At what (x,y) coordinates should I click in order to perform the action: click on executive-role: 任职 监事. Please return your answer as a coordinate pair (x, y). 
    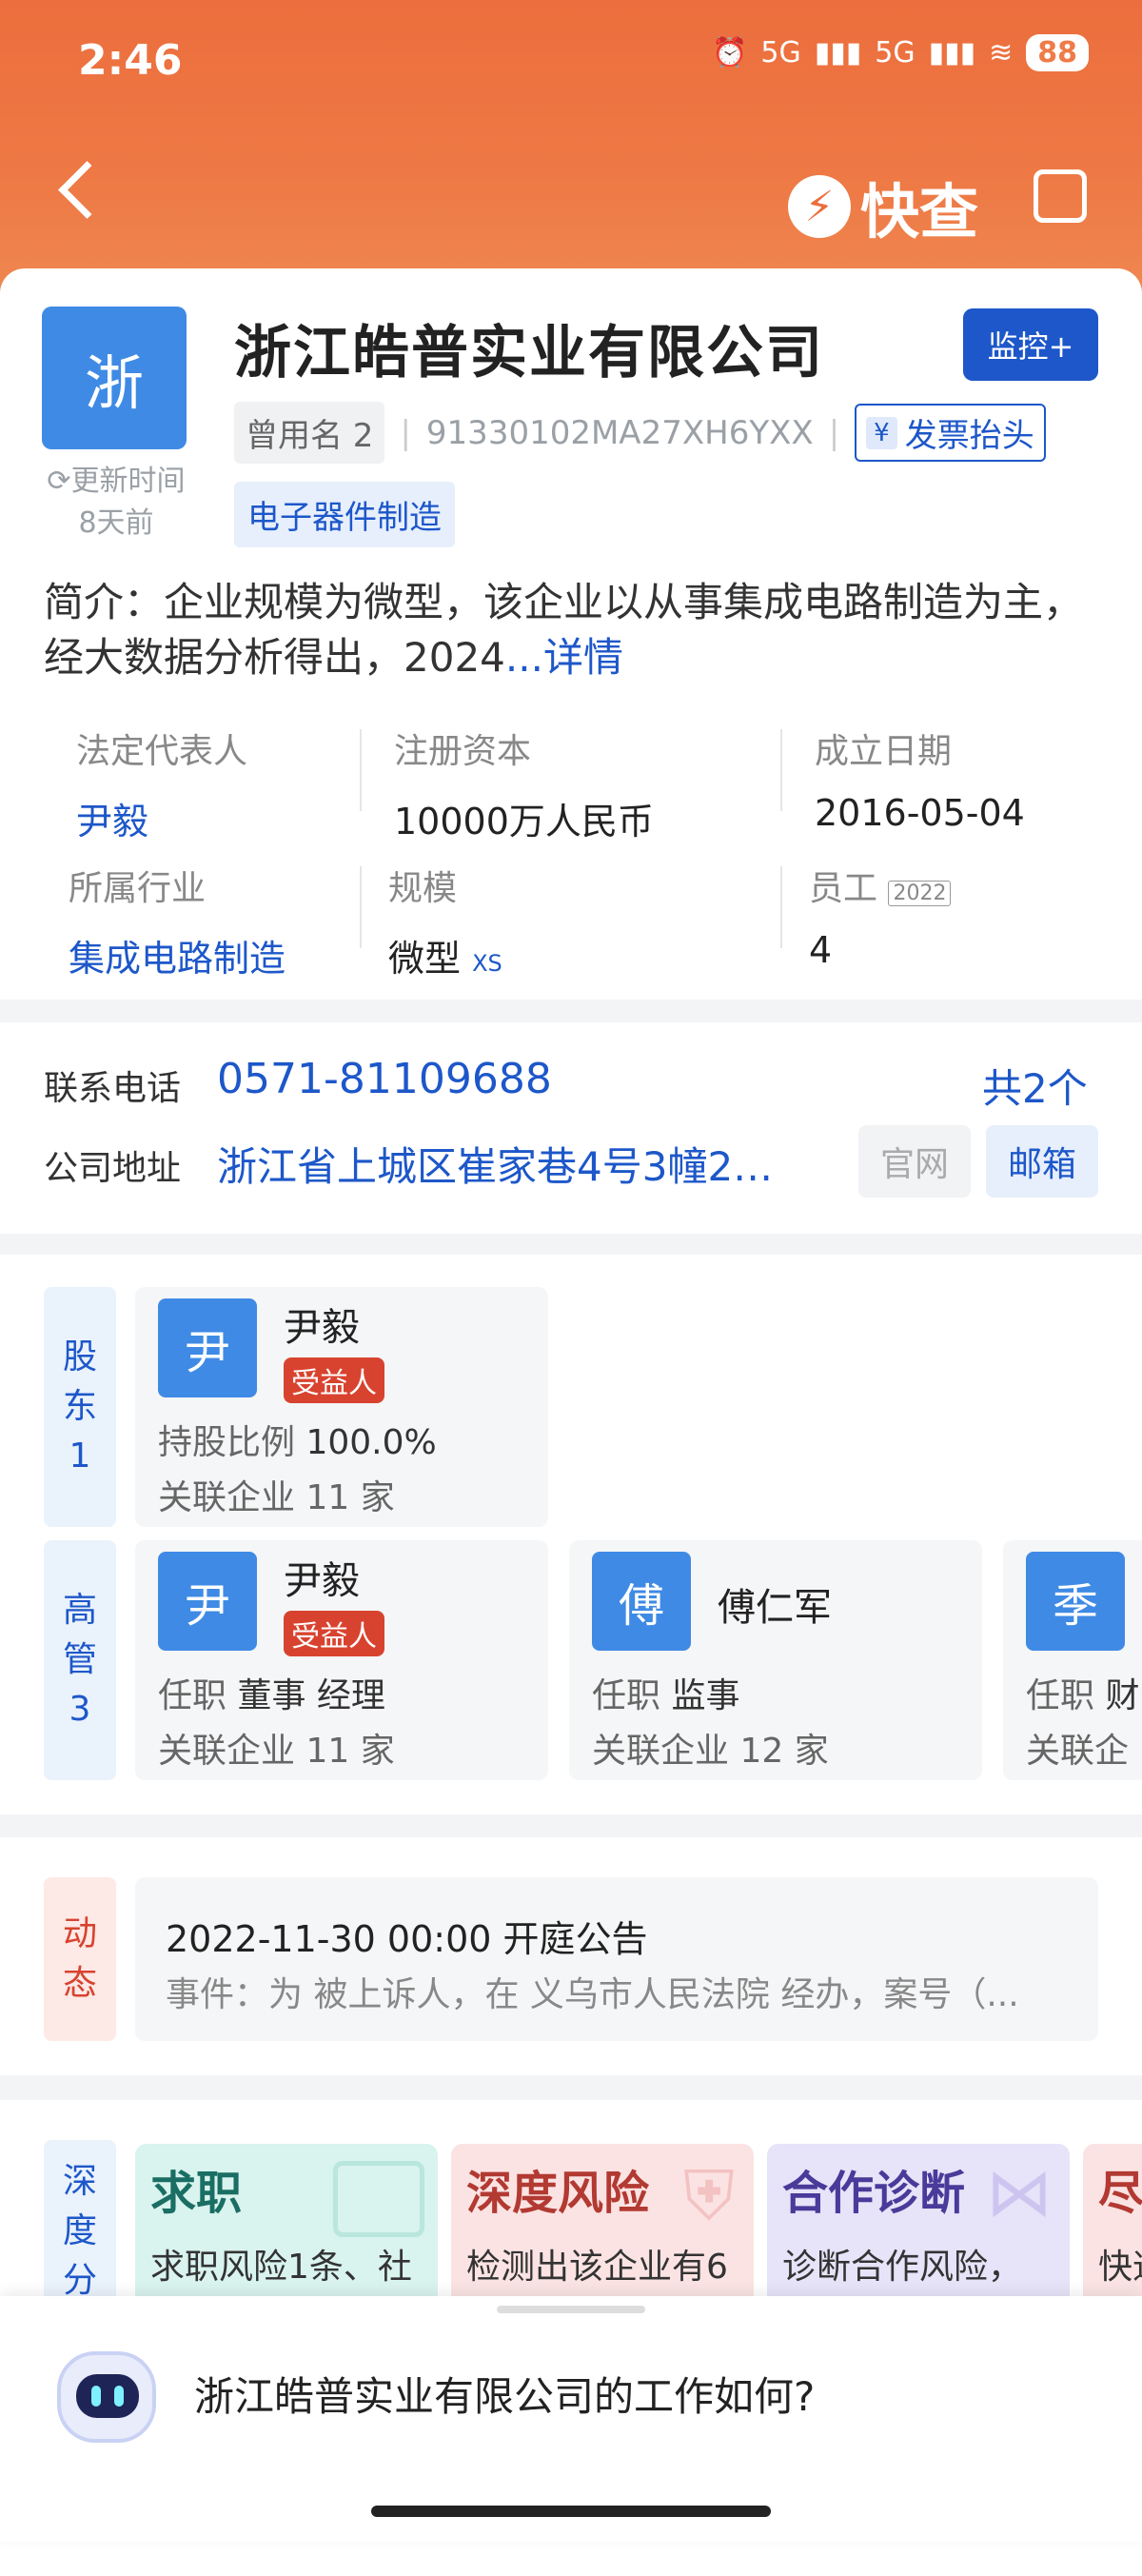
    Looking at the image, I should click on (666, 1695).